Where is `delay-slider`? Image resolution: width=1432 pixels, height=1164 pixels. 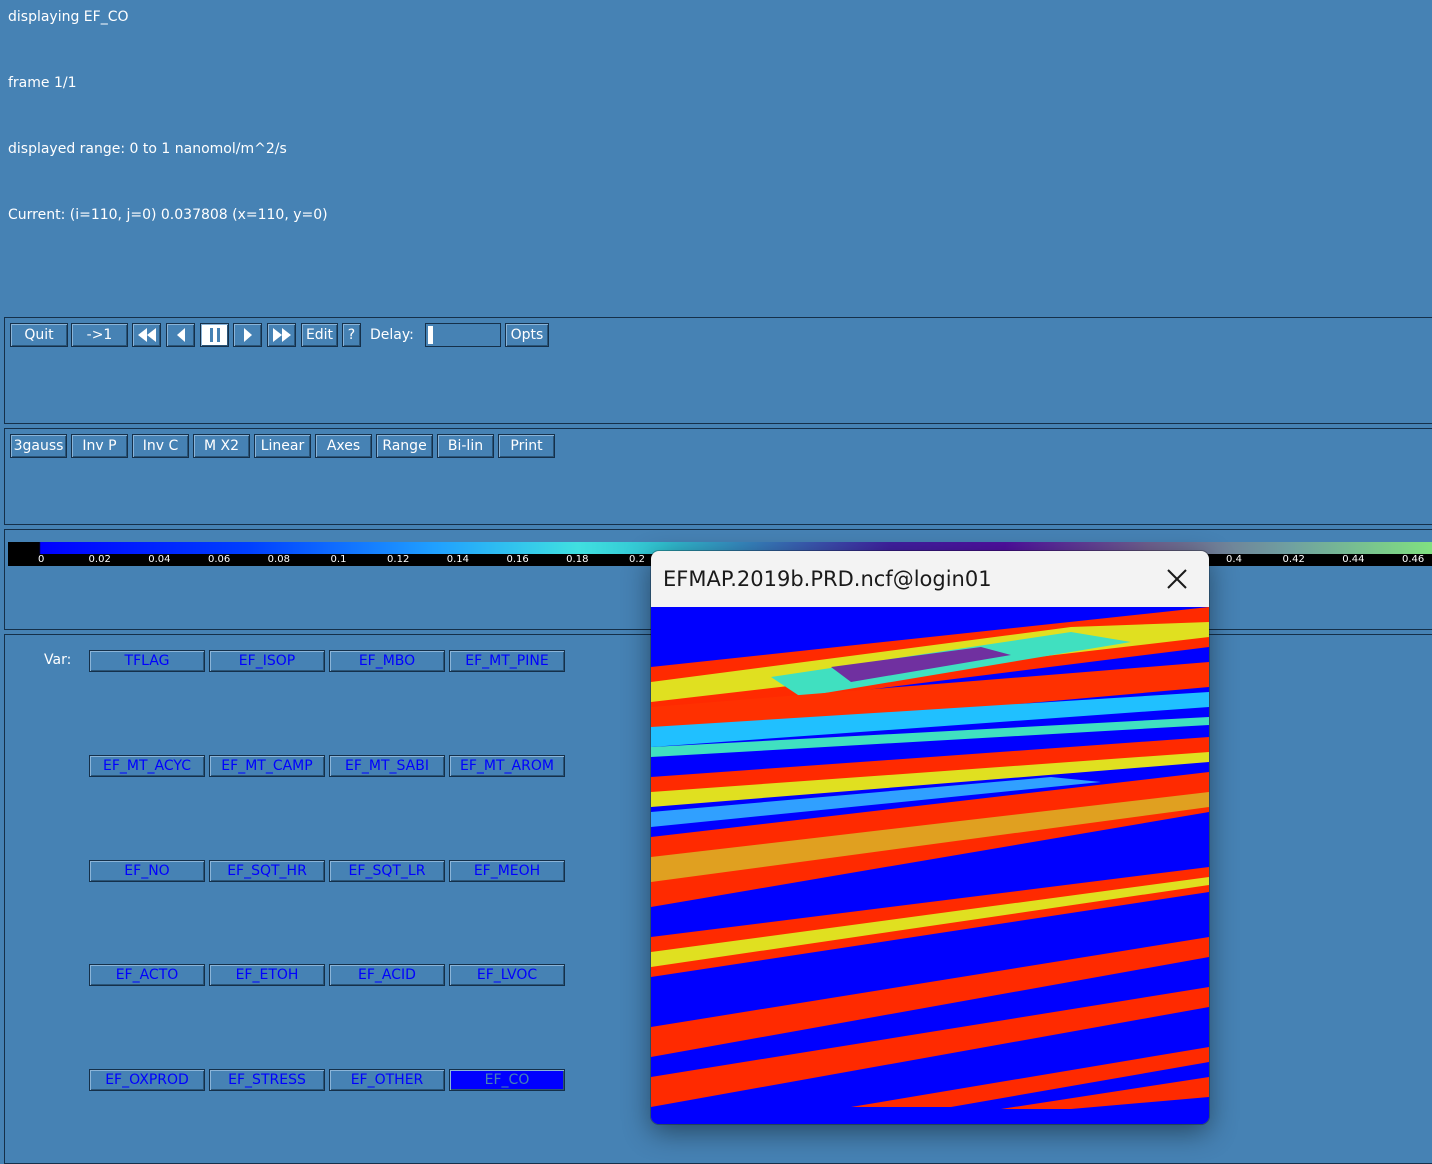
delay-slider is located at coordinates (463, 335).